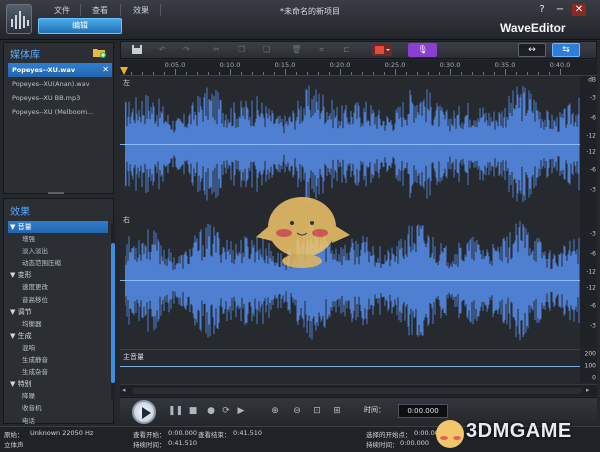  I want to click on record-small-icon: ●, so click(211, 411).